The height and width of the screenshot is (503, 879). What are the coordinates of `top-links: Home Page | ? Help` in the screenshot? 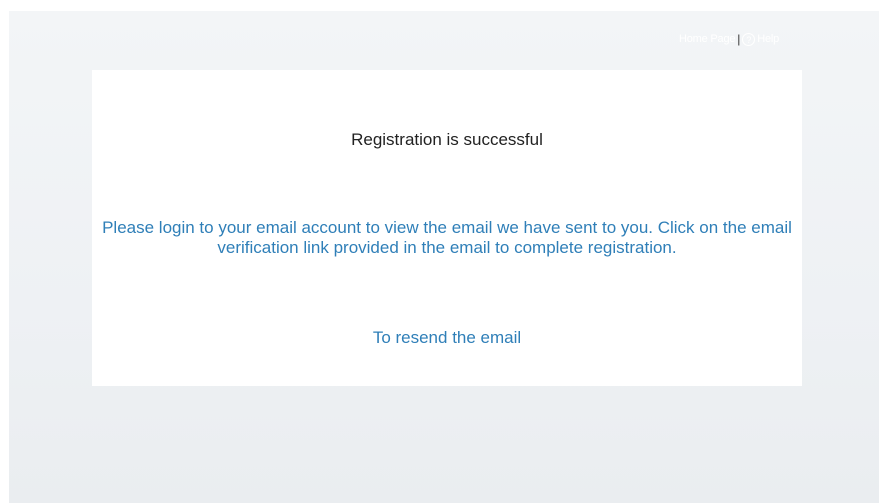 It's located at (729, 39).